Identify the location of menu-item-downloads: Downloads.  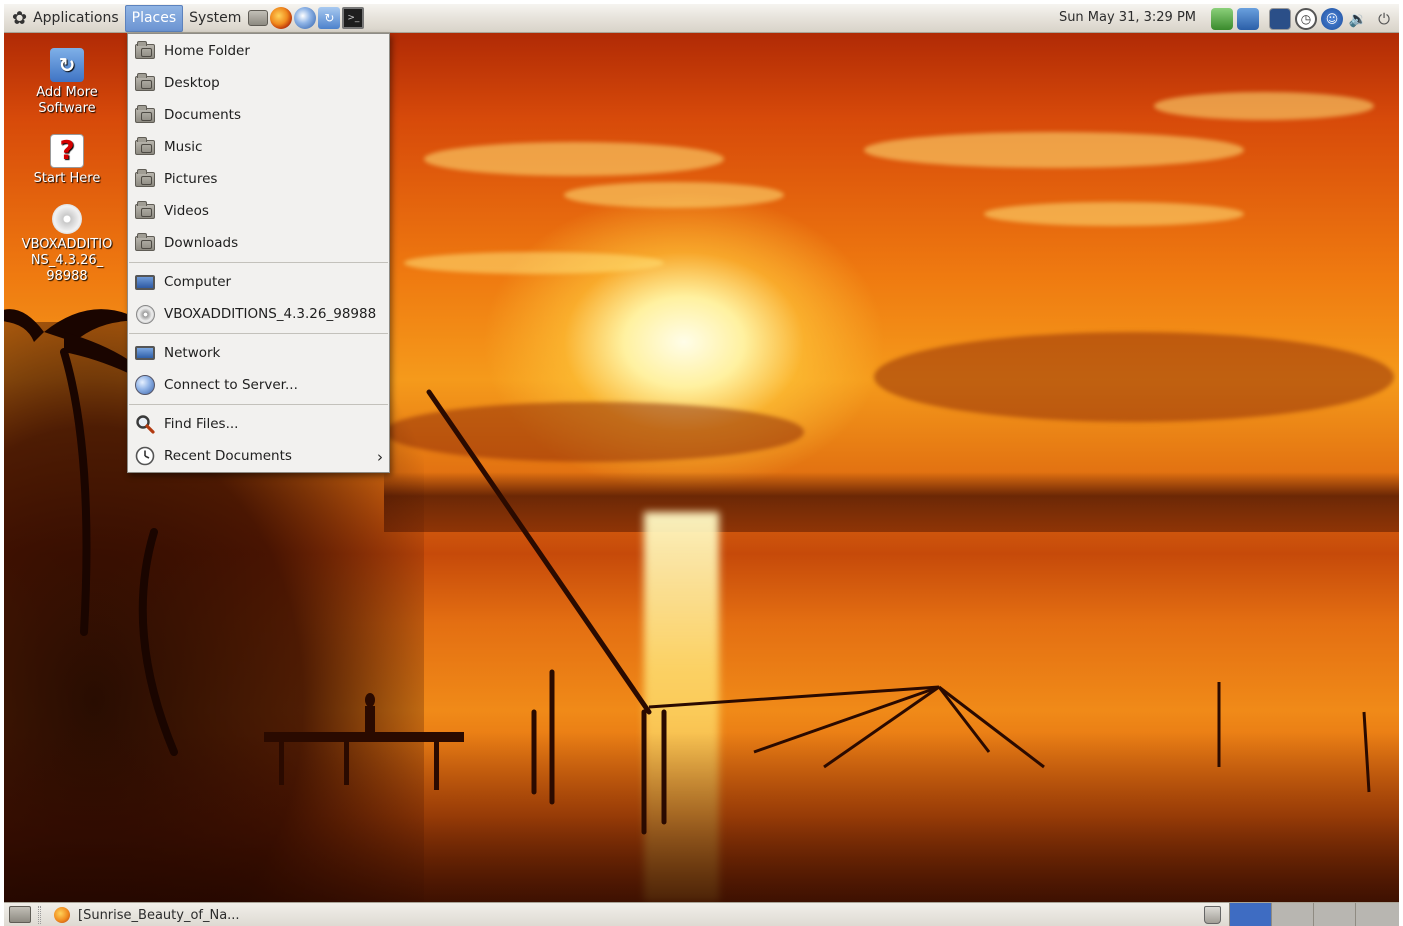
(258, 243).